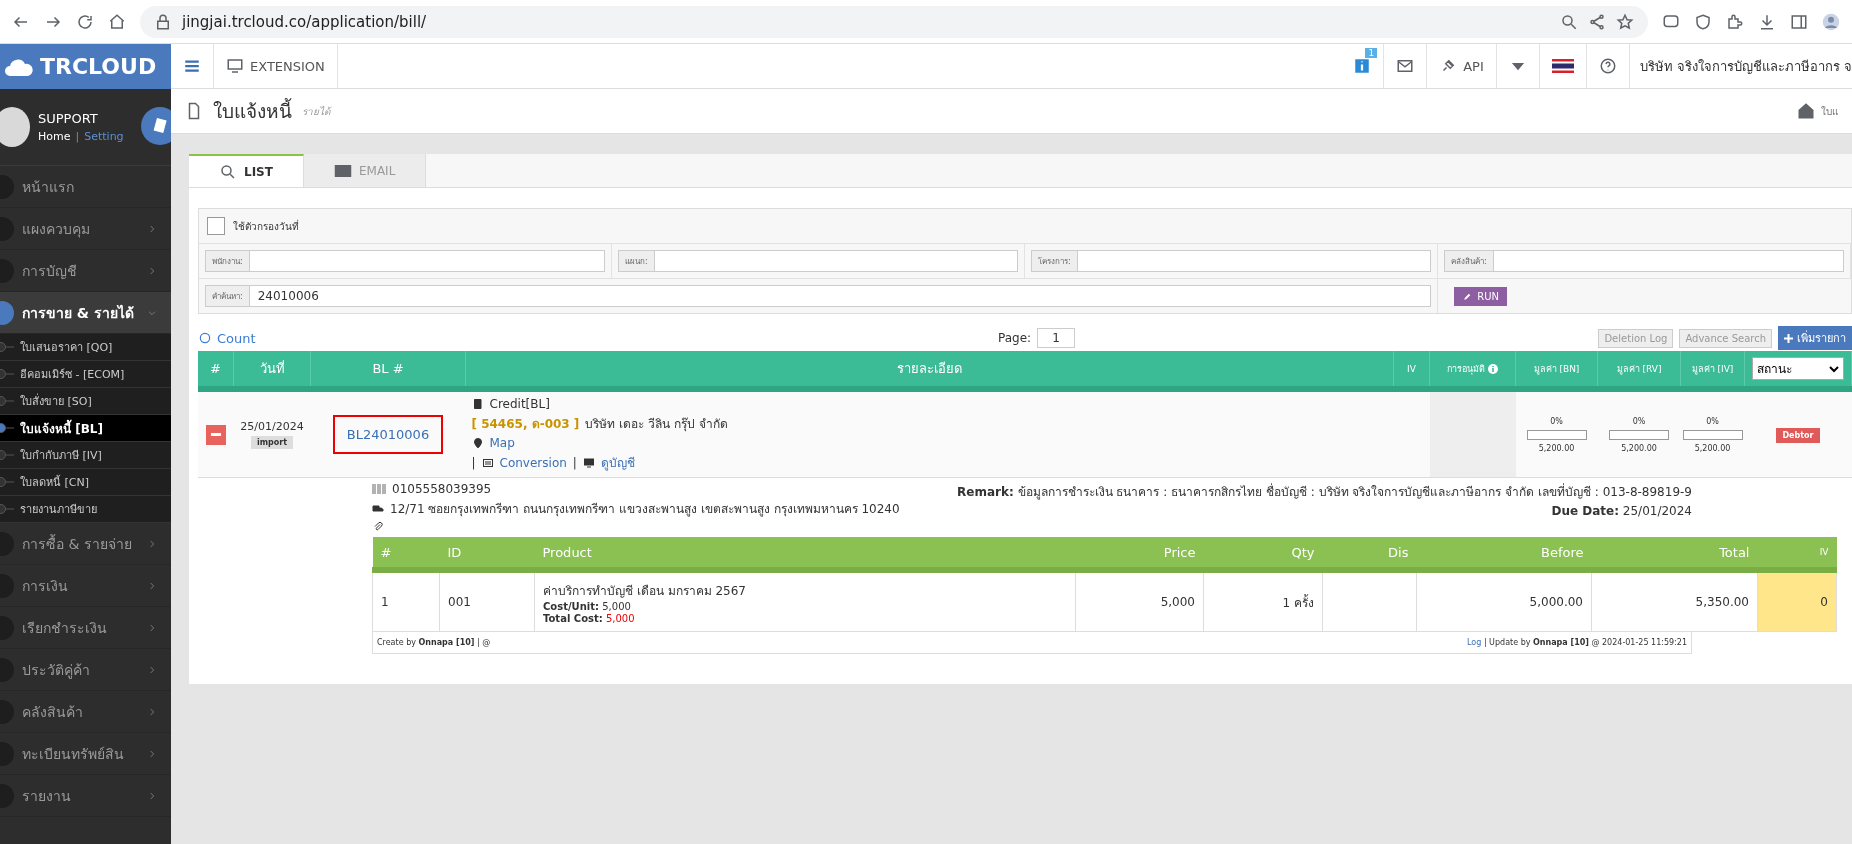 Image resolution: width=1852 pixels, height=844 pixels. I want to click on flag-icon, so click(1562, 66).